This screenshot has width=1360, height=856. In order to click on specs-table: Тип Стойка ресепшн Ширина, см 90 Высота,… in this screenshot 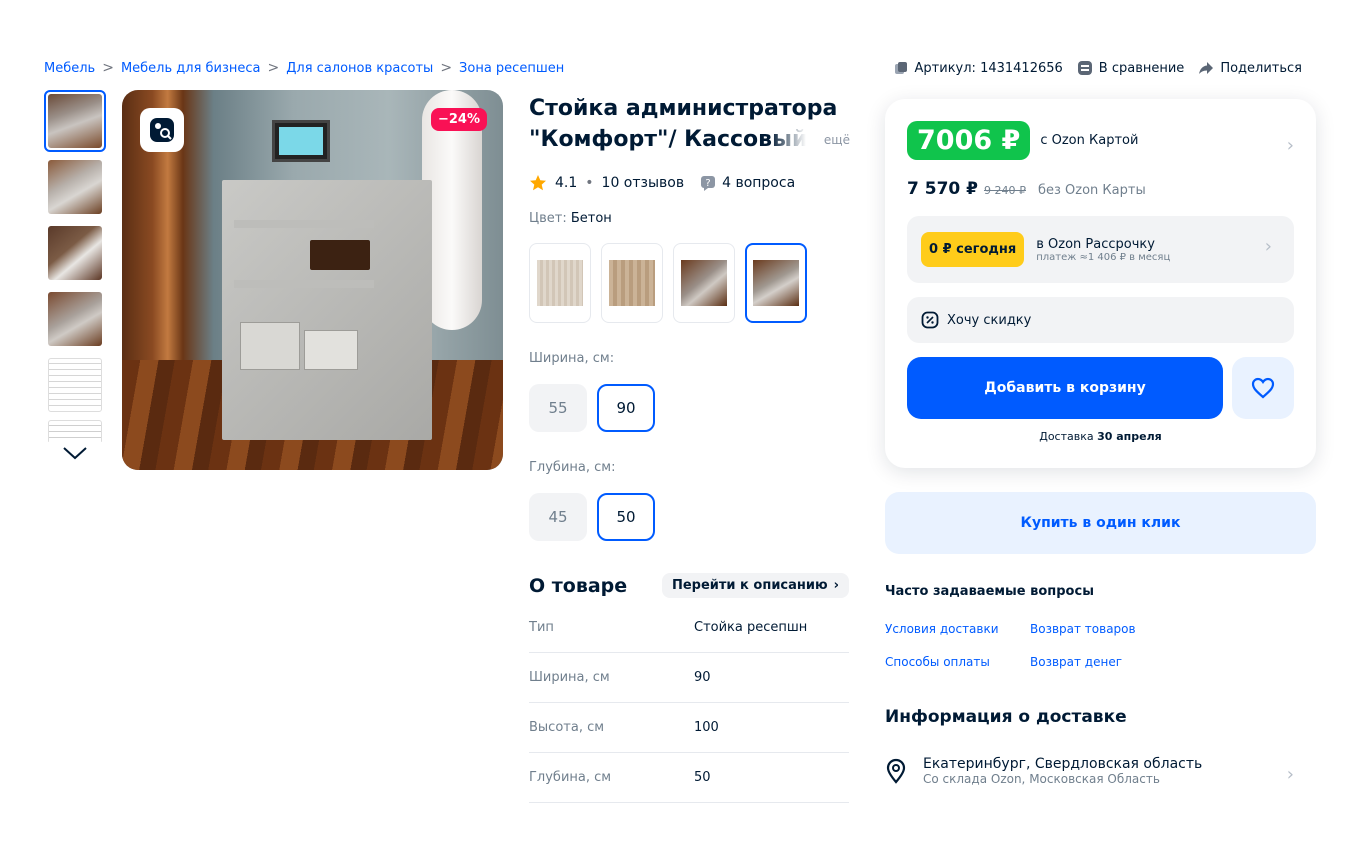, I will do `click(689, 703)`.